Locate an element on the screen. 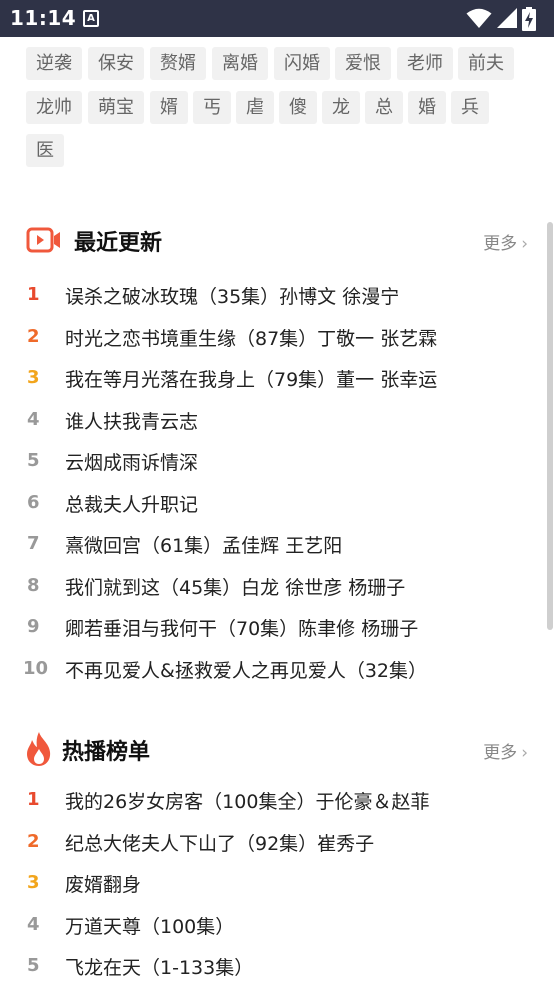 This screenshot has height=985, width=554. drama-title: 卿若垂泪与我何干（70集）陈聿修 杨珊子 is located at coordinates (242, 629).